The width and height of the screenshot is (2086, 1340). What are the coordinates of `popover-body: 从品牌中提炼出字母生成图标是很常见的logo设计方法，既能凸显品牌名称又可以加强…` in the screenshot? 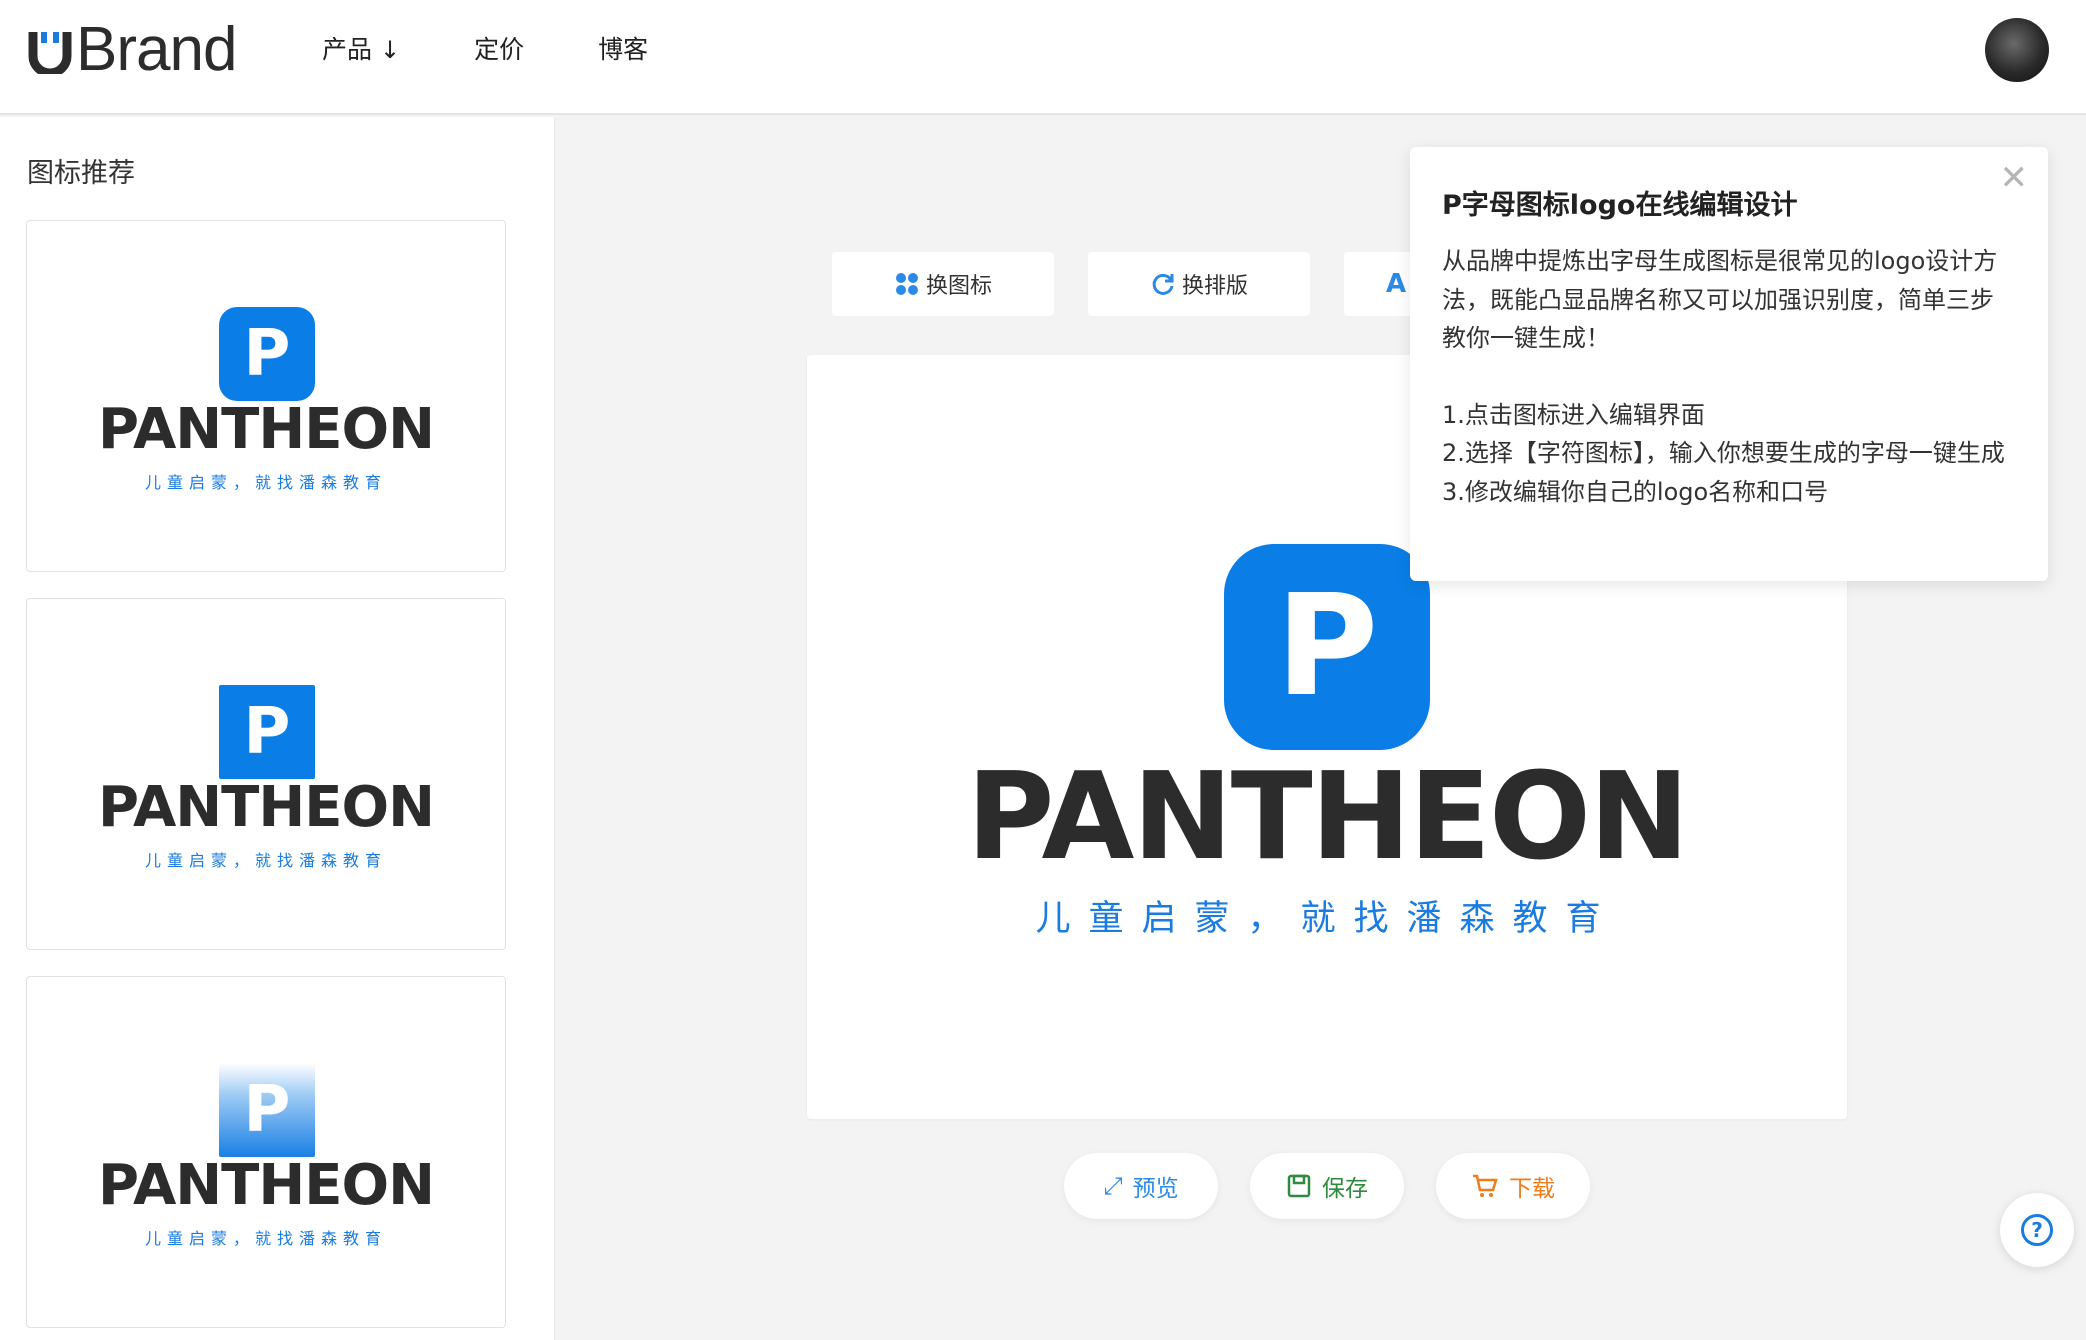 It's located at (1729, 376).